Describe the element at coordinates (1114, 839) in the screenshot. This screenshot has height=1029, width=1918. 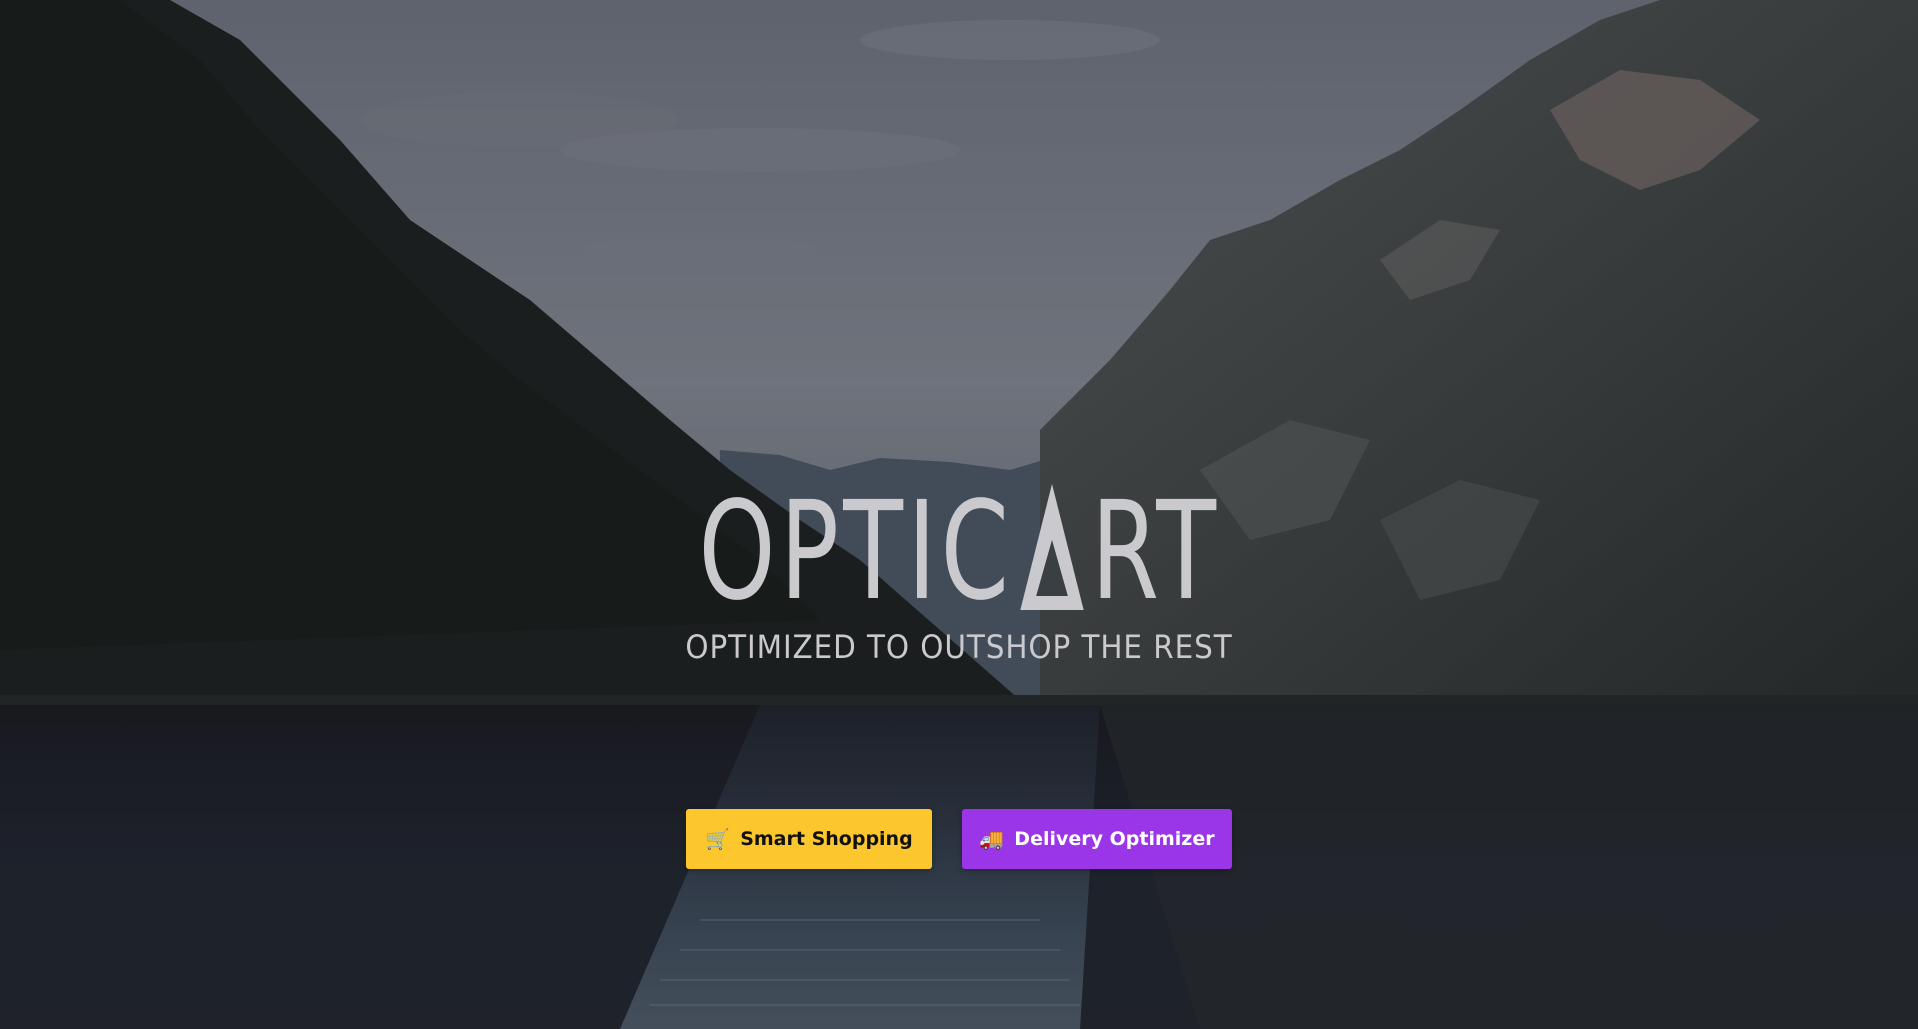
I see `delivery-optimizer-label: Delivery Optimizer` at that location.